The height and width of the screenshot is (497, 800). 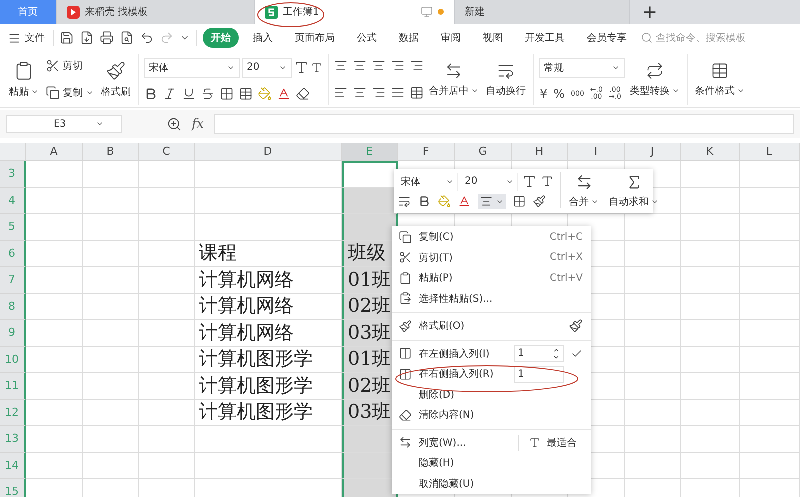 What do you see at coordinates (544, 94) in the screenshot?
I see `number-format-button: ¥` at bounding box center [544, 94].